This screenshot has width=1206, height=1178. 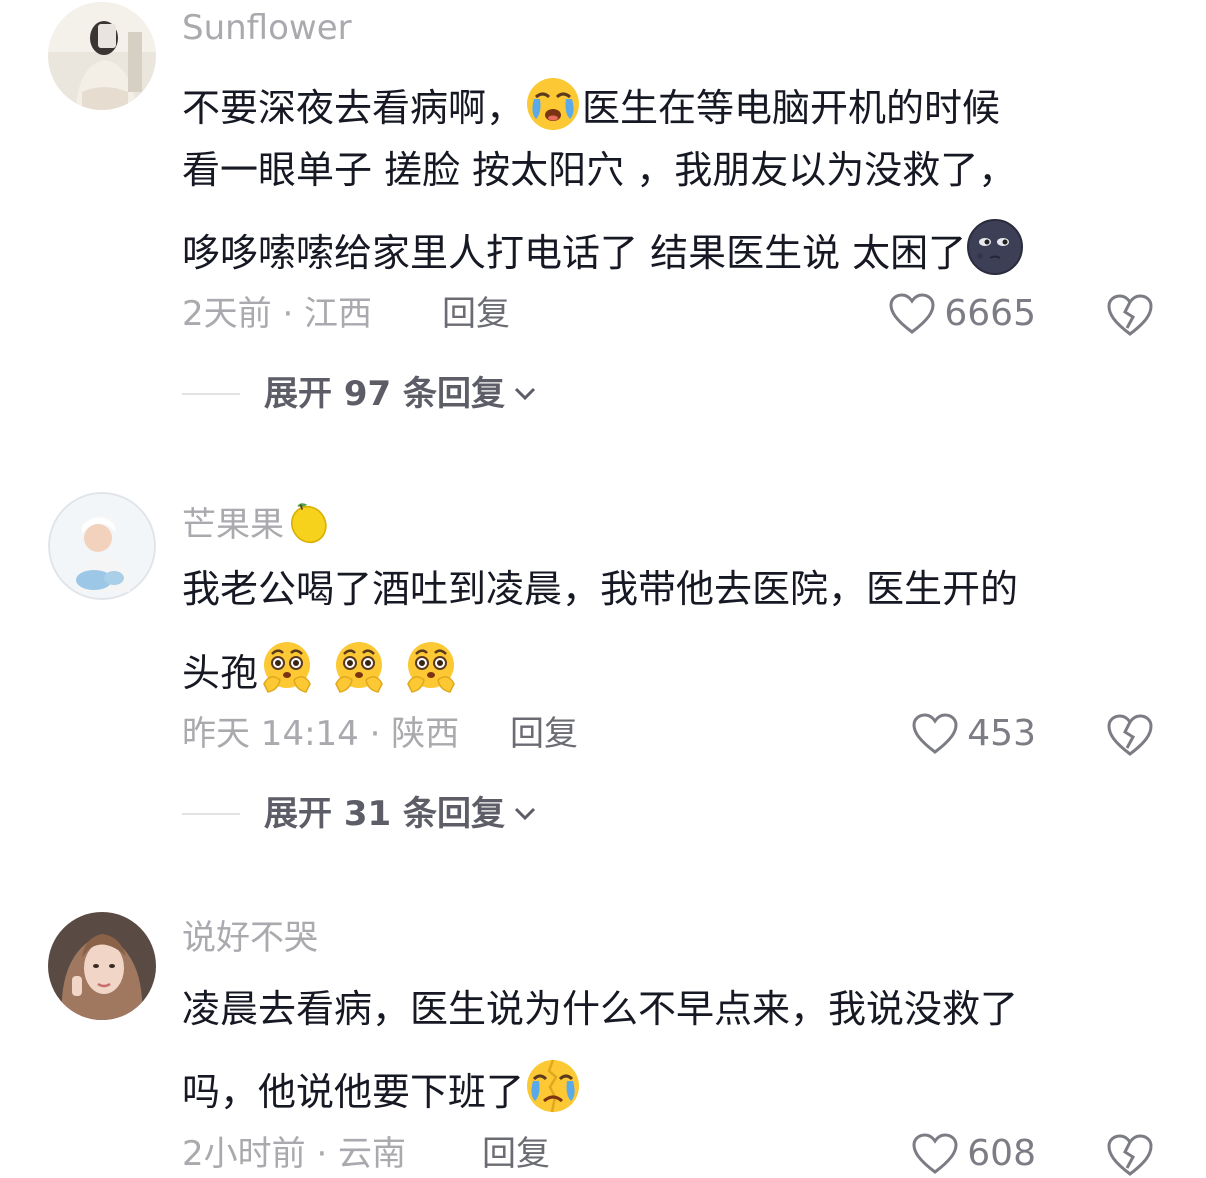 What do you see at coordinates (1001, 1153) in the screenshot?
I see `like-count: 608` at bounding box center [1001, 1153].